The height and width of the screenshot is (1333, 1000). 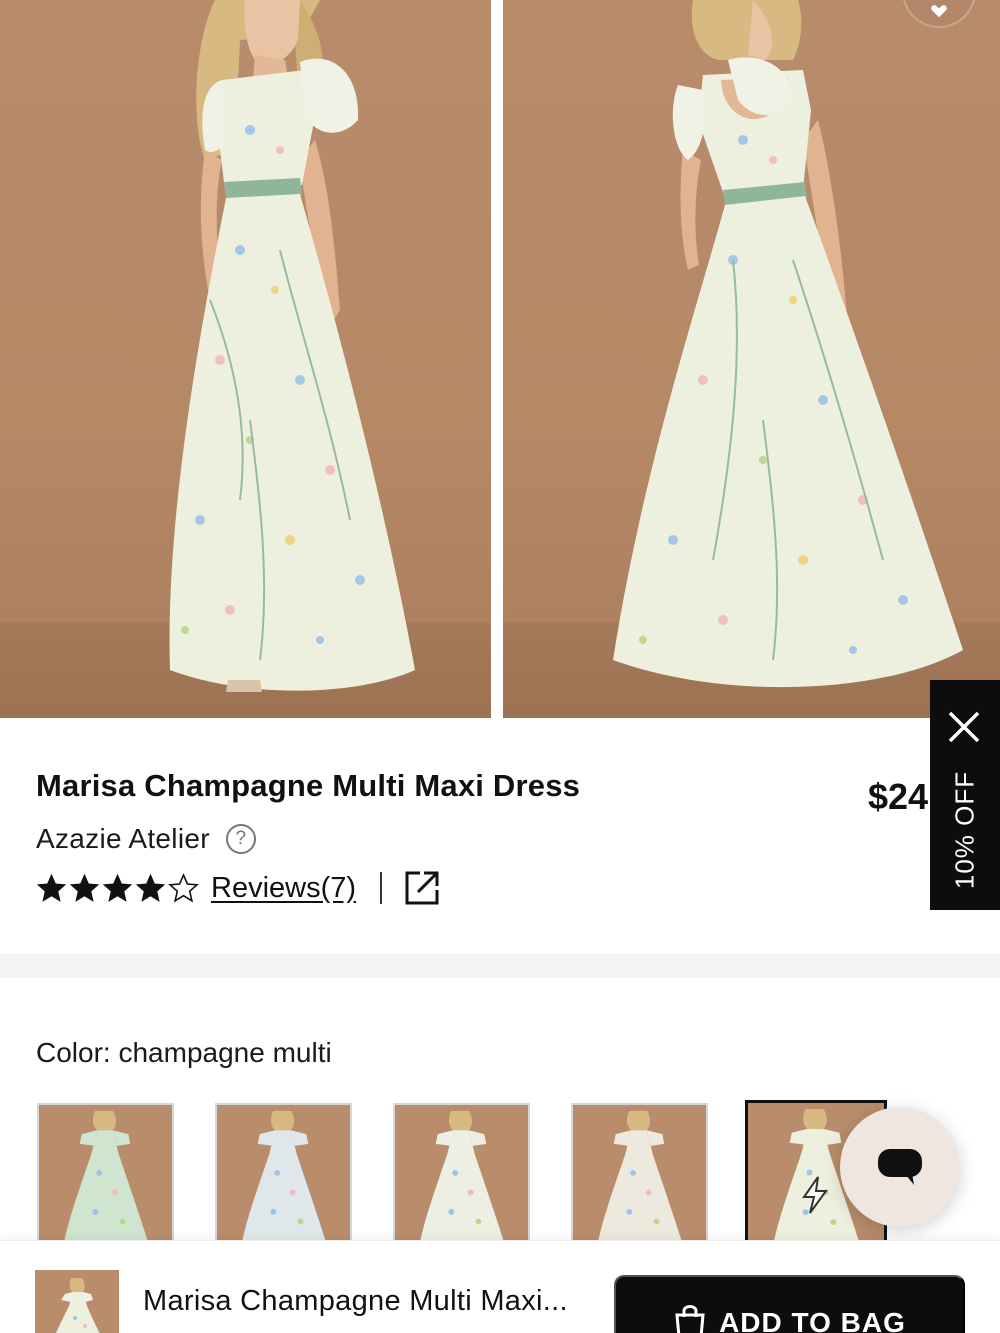 I want to click on chat-bubble-icon, so click(x=900, y=1167).